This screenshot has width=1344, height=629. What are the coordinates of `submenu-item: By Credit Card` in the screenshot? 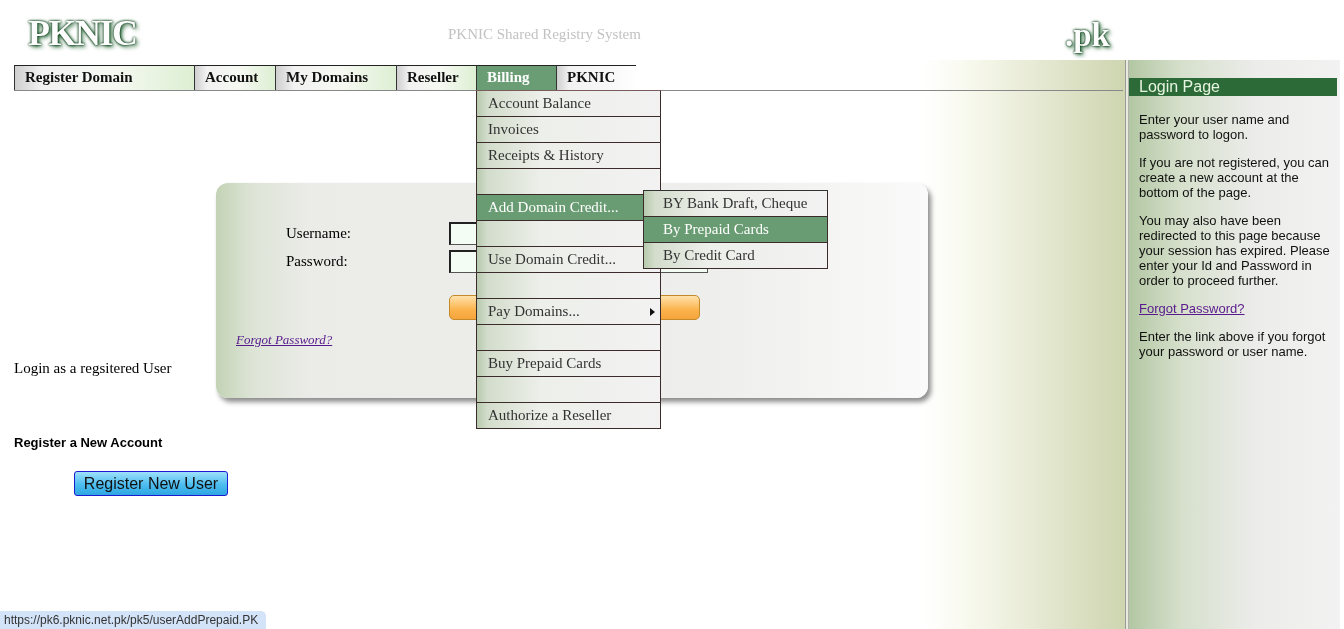 It's located at (735, 256).